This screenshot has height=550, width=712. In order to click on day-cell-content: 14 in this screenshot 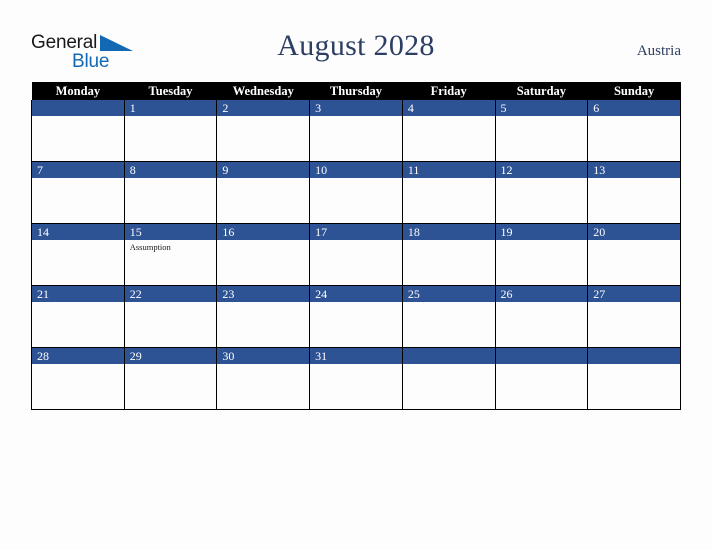, I will do `click(78, 254)`.